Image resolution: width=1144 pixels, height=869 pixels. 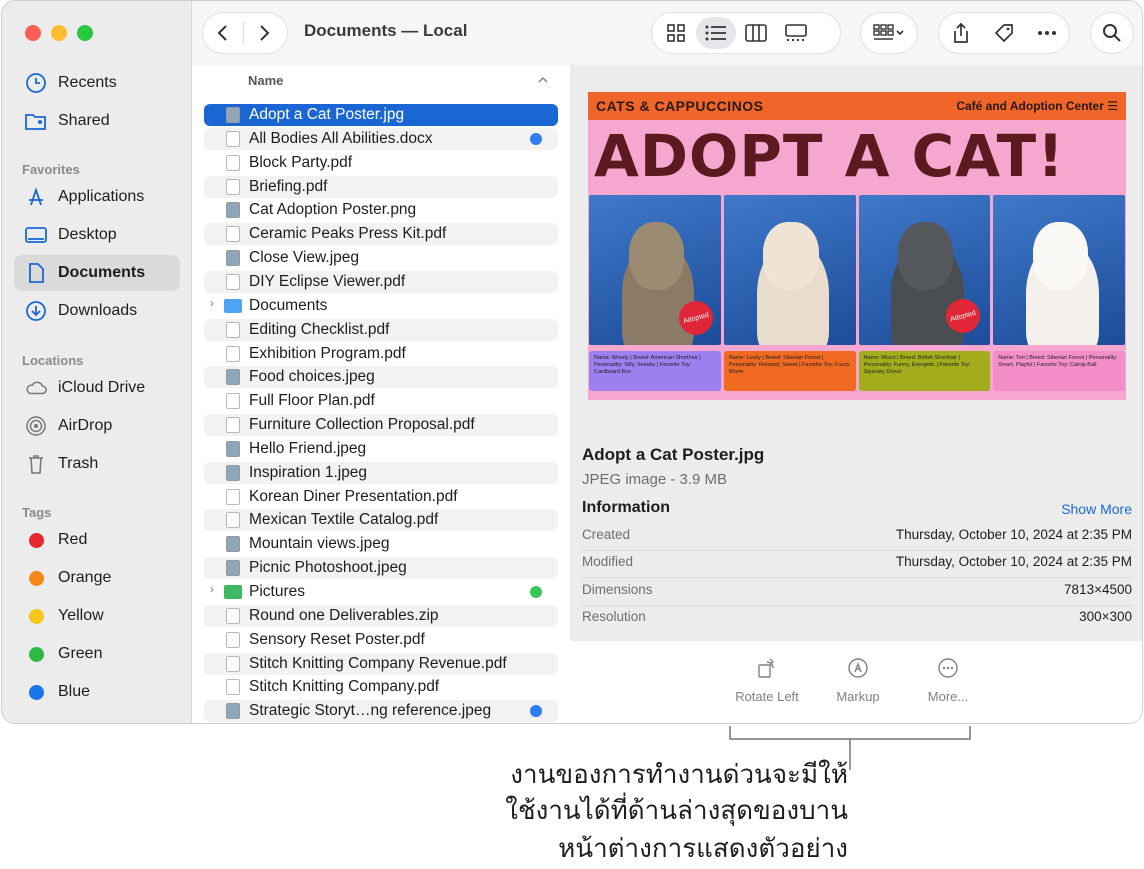 What do you see at coordinates (97, 273) in the screenshot?
I see `sidebar-item-documents: Documents` at bounding box center [97, 273].